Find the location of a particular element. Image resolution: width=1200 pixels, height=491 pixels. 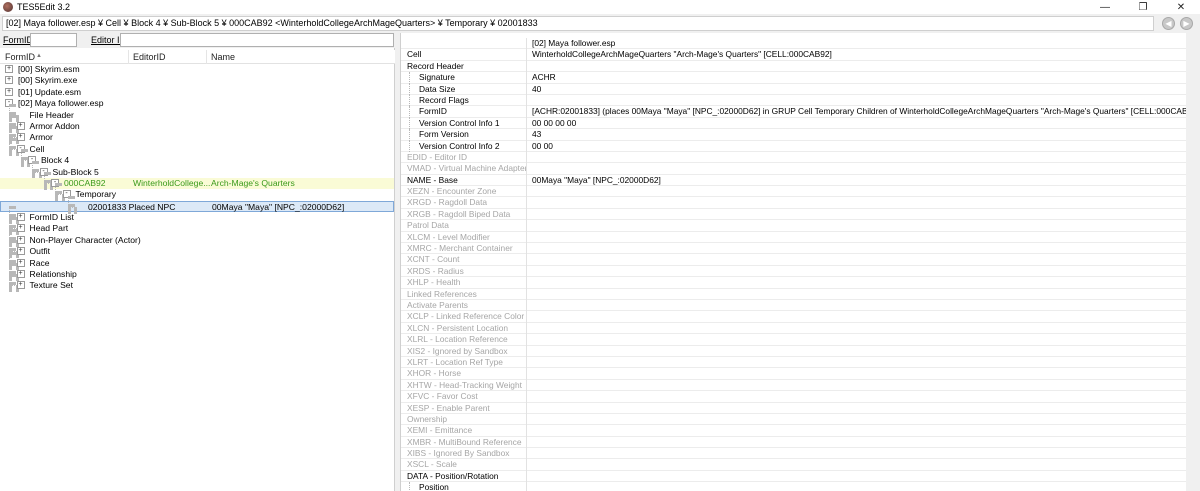

tree-node: + FormID List is located at coordinates (197, 214).